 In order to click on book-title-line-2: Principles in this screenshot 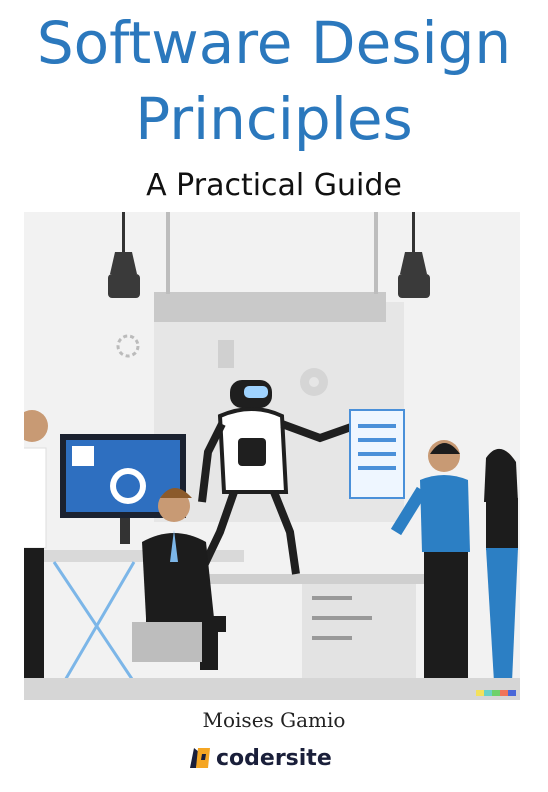, I will do `click(274, 119)`.